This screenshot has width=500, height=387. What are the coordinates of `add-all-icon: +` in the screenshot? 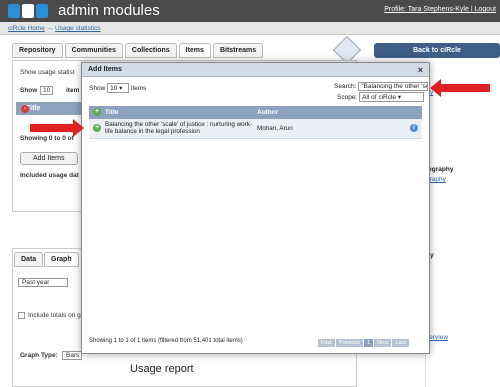 It's located at (97, 112).